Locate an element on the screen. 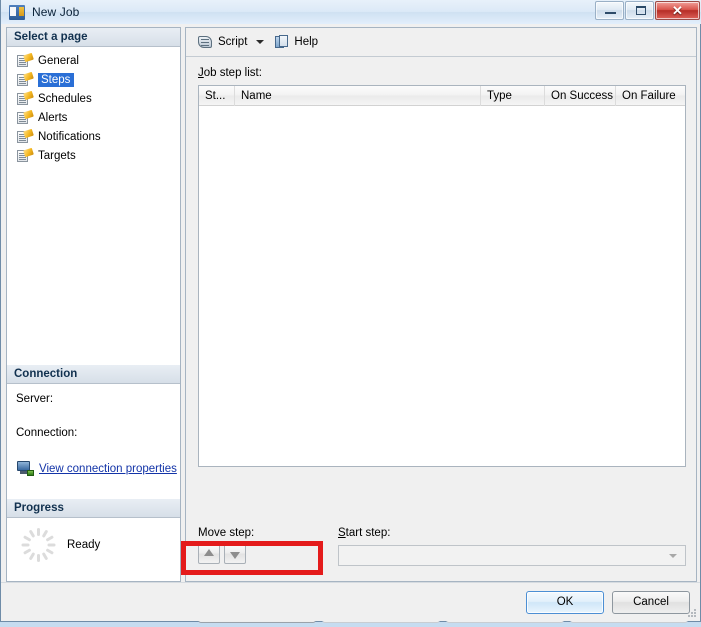  script-button-label: Script is located at coordinates (233, 42).